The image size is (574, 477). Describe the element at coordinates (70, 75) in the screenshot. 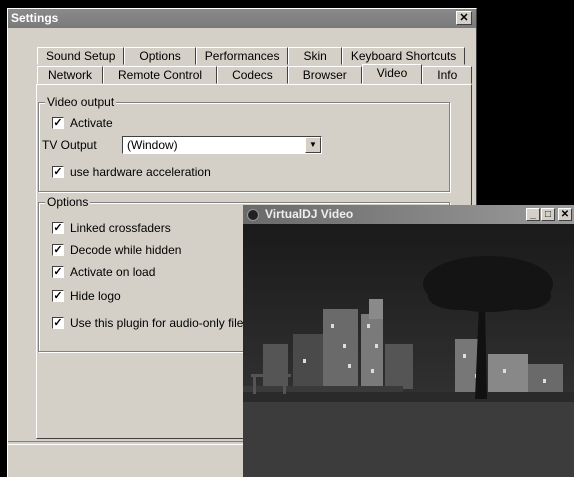

I see `tab-network: Network` at that location.